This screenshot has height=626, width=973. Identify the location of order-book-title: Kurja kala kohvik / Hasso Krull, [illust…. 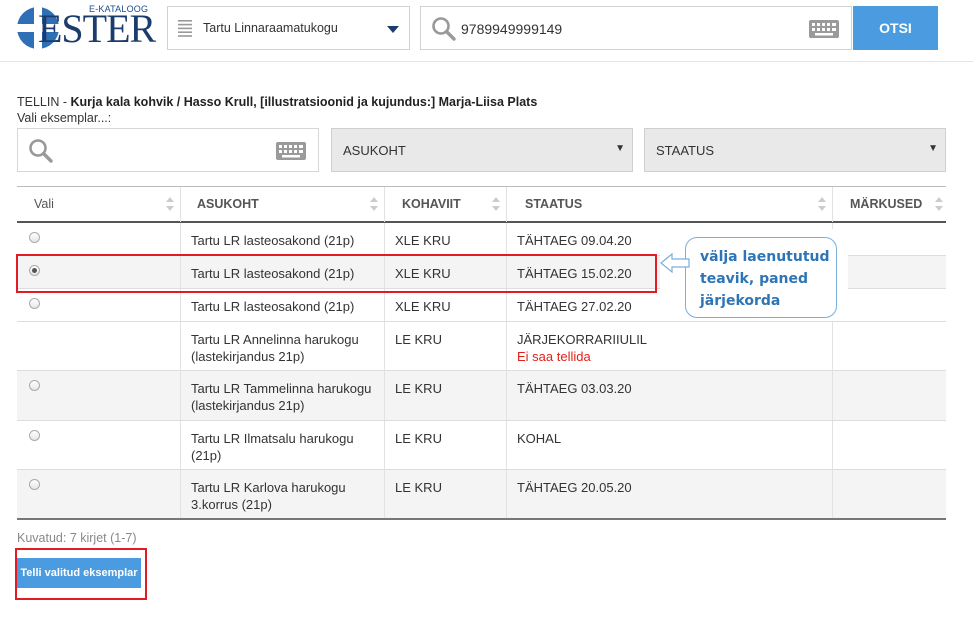
(304, 102).